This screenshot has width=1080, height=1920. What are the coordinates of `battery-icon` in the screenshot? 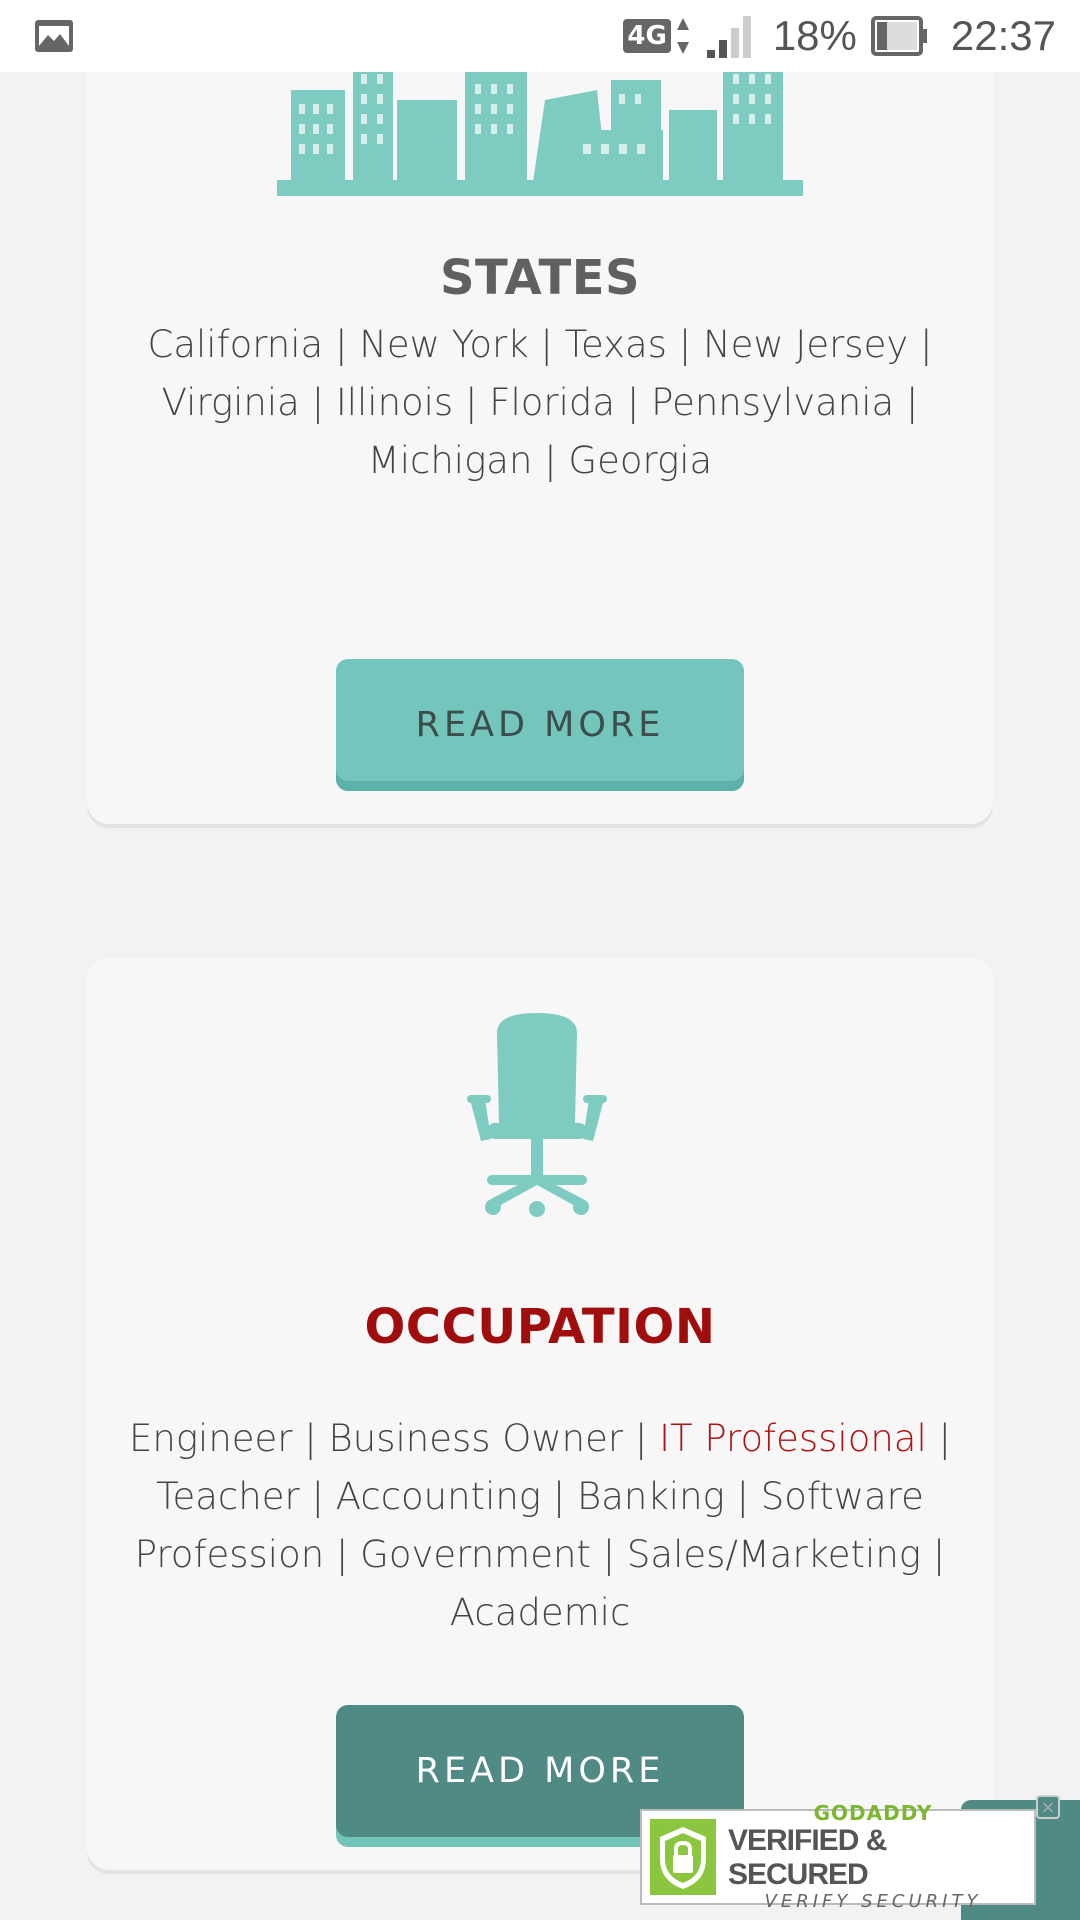 It's located at (898, 36).